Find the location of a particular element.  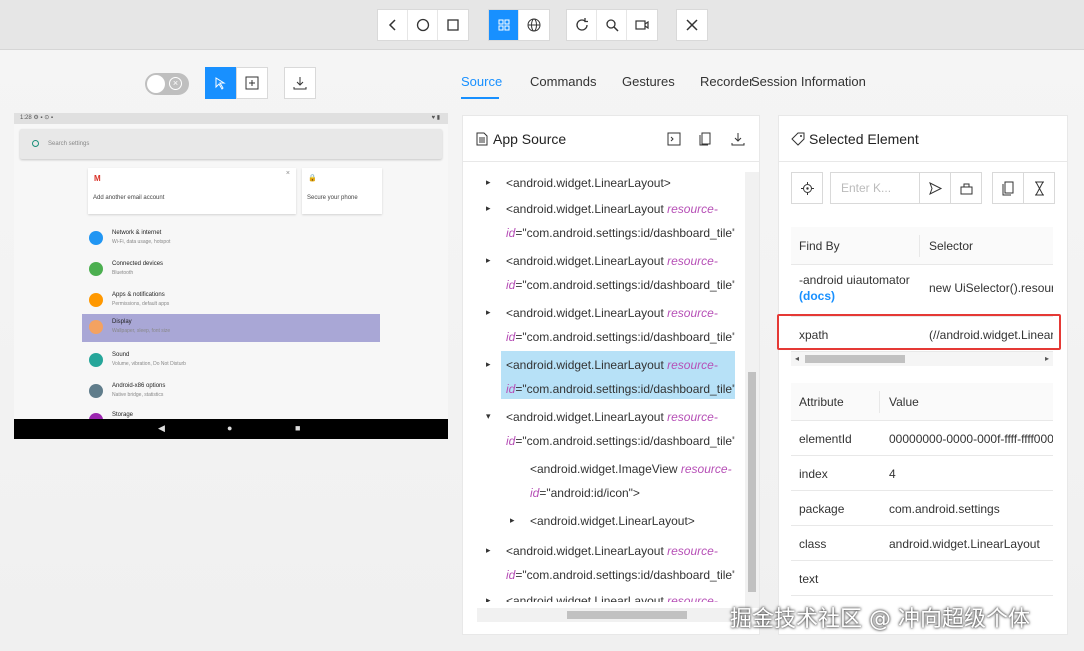

settings-item: Display Wallpaper, sleep, font size is located at coordinates (231, 328).